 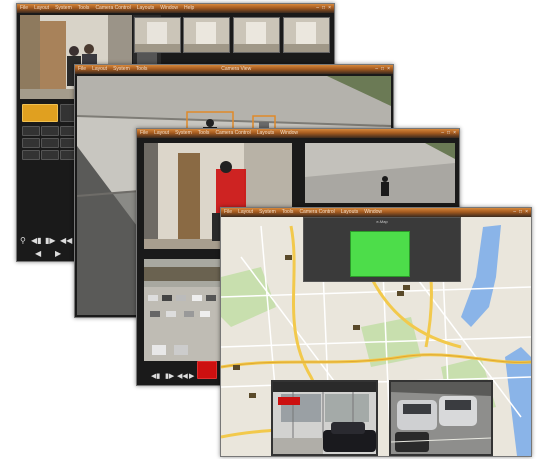 I want to click on parking-scene, so click(x=183, y=310).